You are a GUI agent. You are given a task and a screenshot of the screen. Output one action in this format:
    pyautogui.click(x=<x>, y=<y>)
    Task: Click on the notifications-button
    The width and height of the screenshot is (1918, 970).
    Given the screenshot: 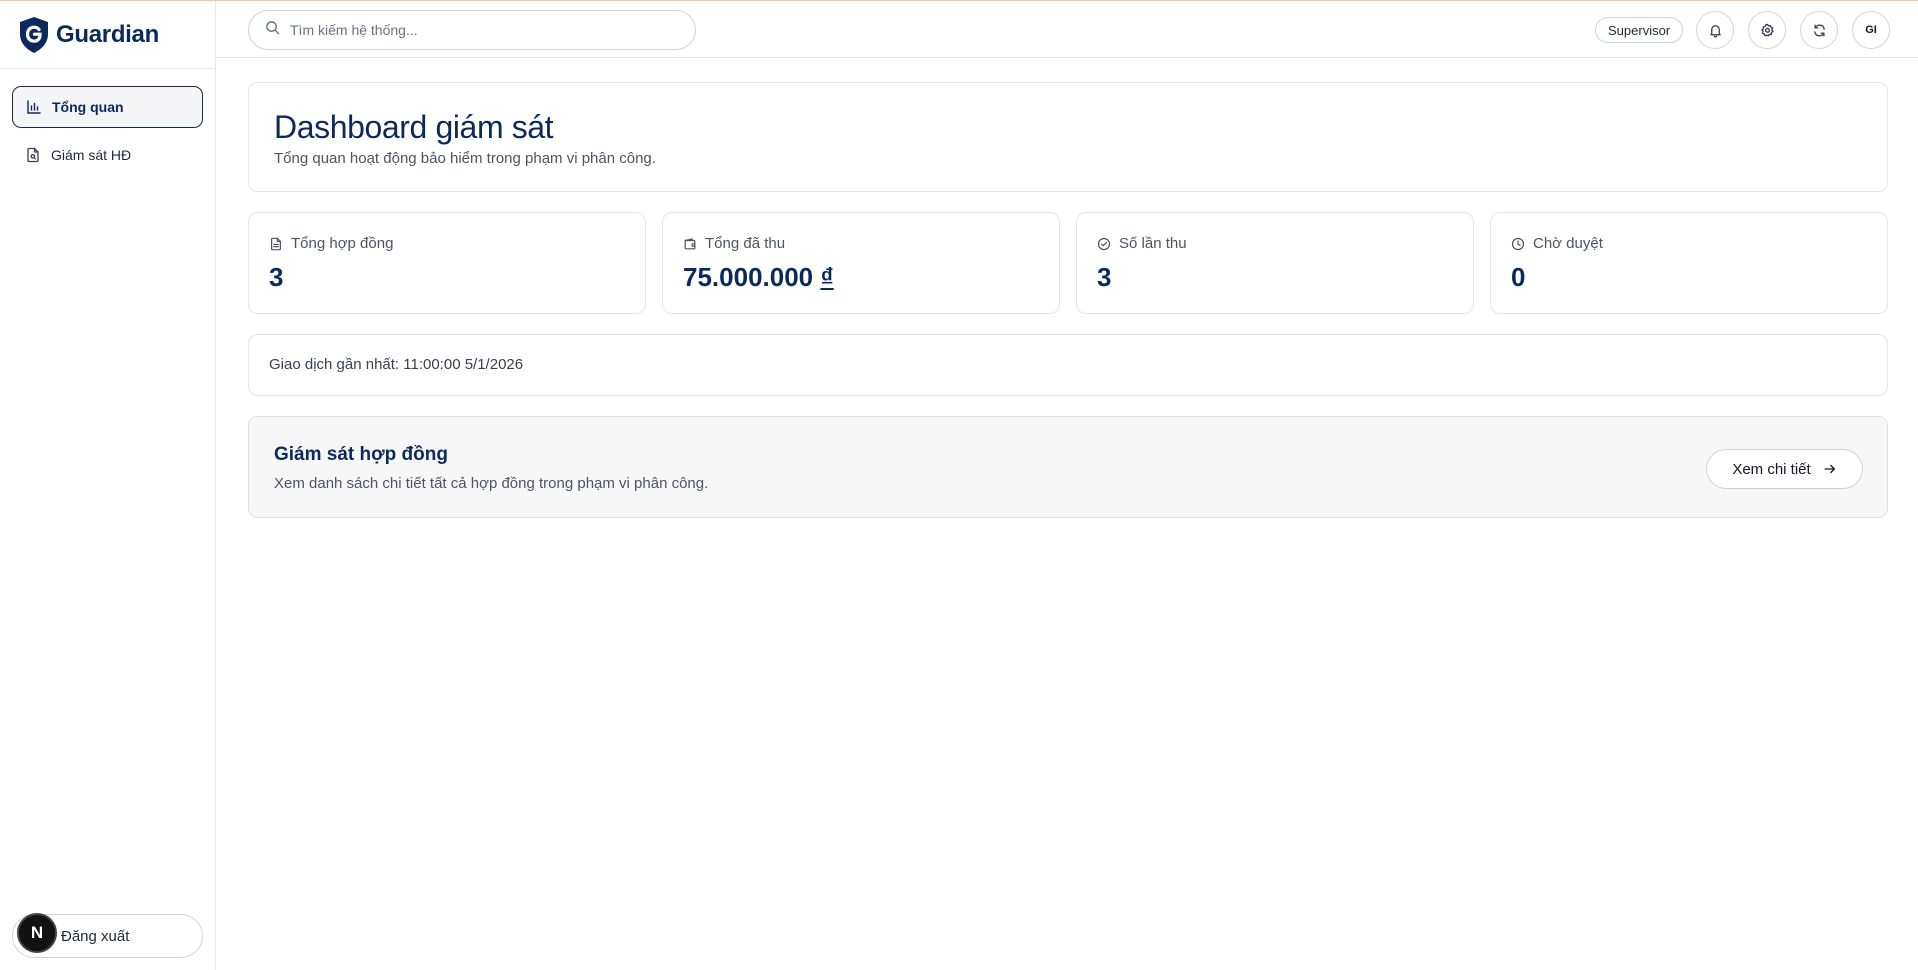 What is the action you would take?
    pyautogui.click(x=1715, y=30)
    